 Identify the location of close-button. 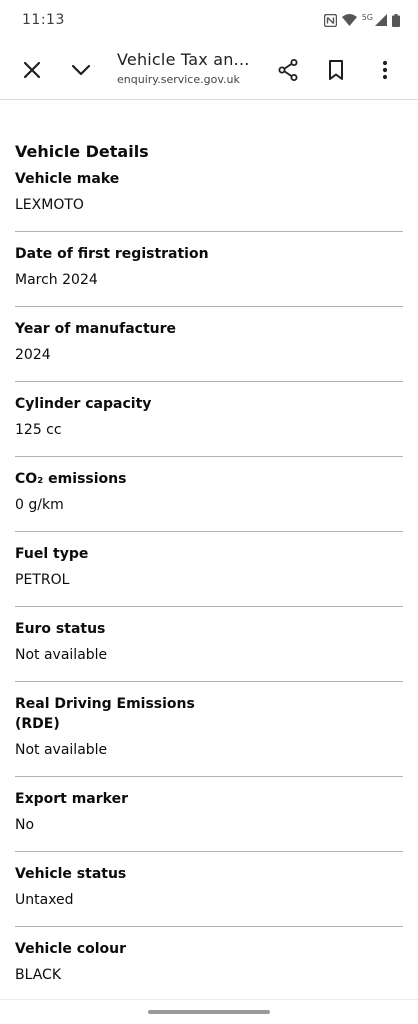
(32, 70).